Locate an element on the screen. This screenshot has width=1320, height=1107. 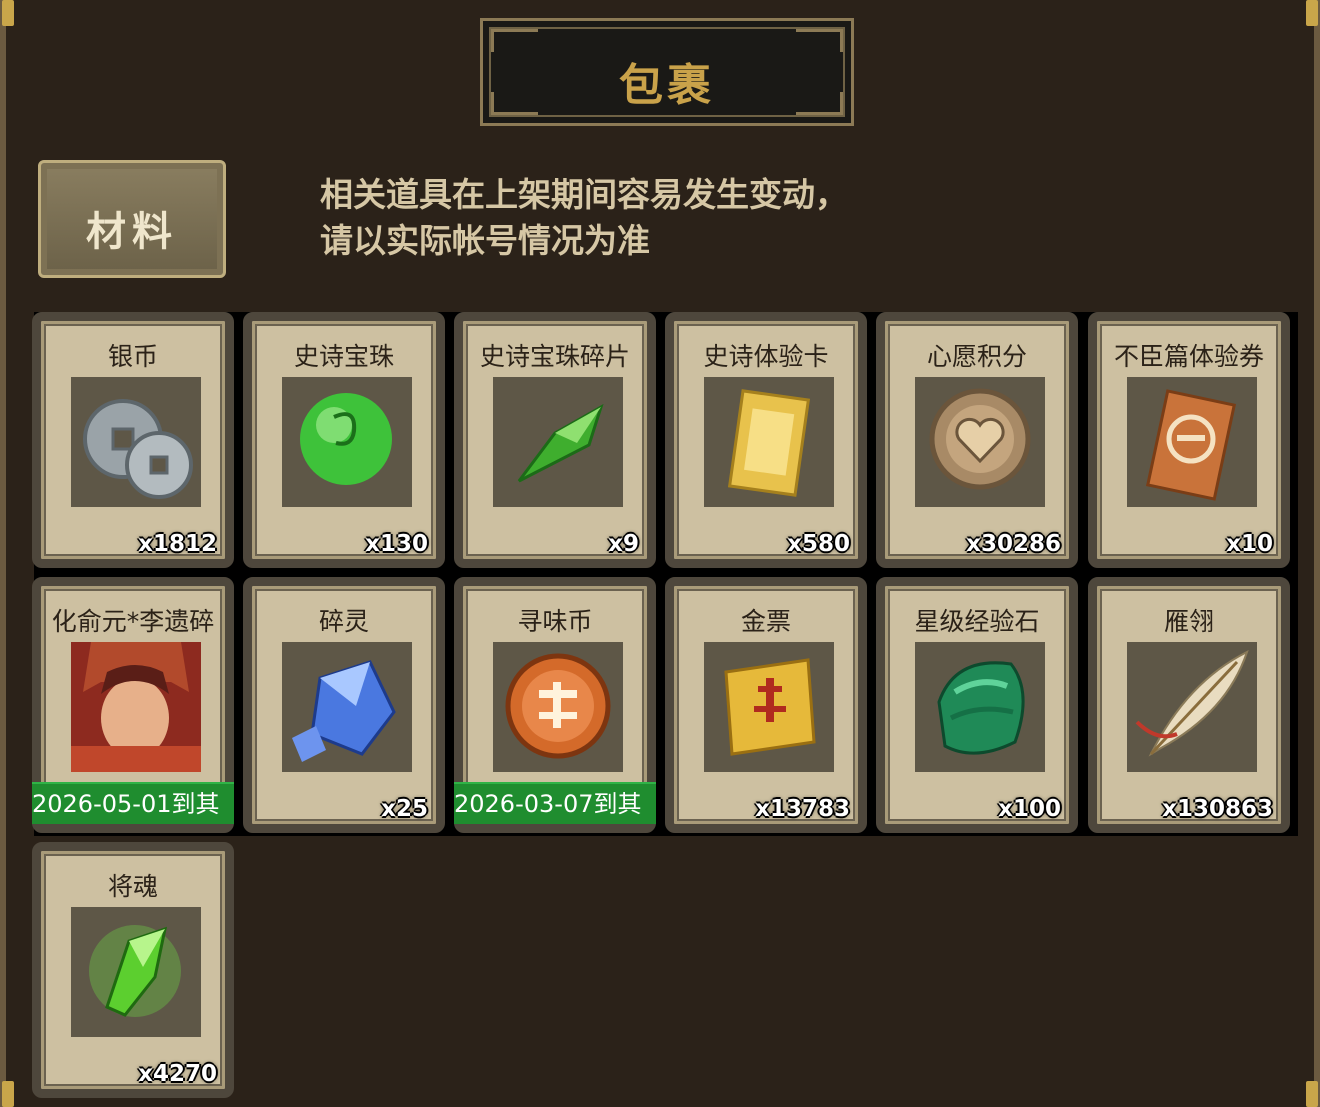
item-cell: 碎灵 x25 is located at coordinates (344, 705).